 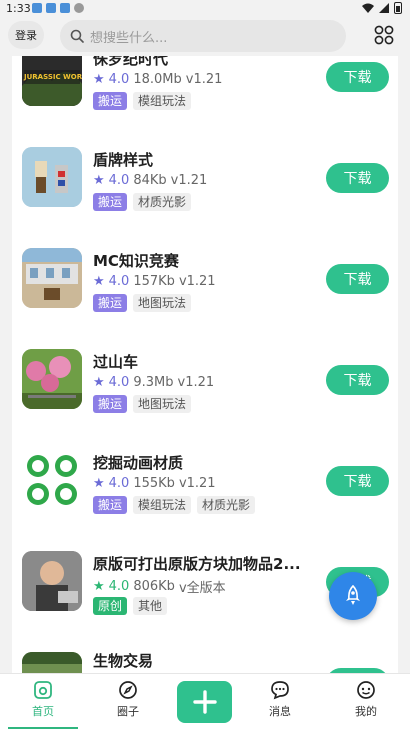 What do you see at coordinates (202, 588) in the screenshot?
I see `resource-version: v全版本` at bounding box center [202, 588].